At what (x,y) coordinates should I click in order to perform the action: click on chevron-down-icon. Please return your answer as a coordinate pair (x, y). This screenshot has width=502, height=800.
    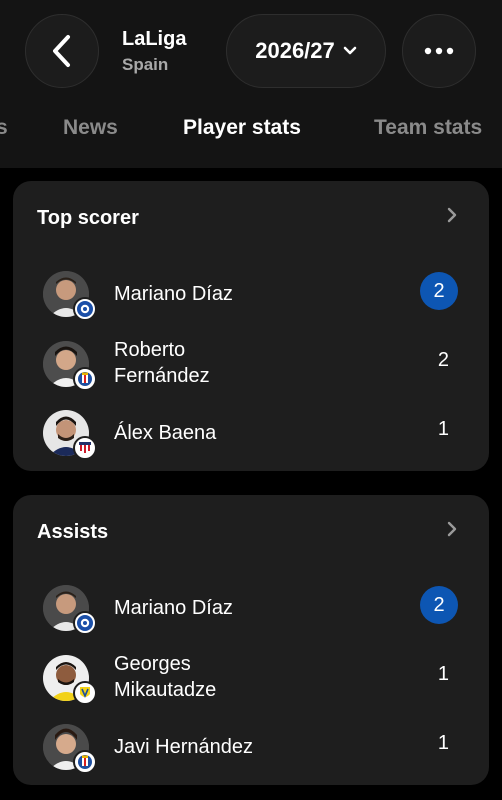
    Looking at the image, I should click on (350, 50).